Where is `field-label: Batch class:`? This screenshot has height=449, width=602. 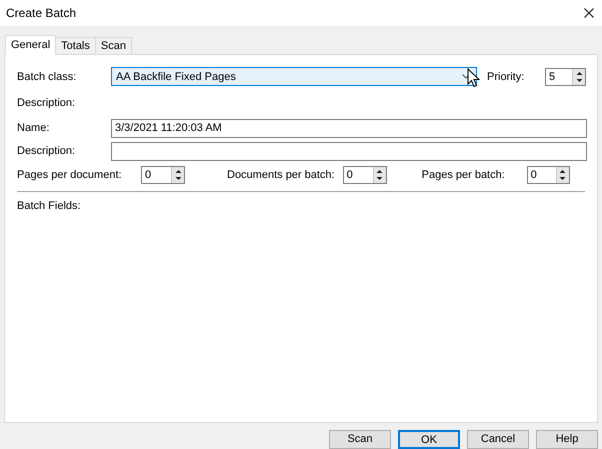 field-label: Batch class: is located at coordinates (47, 77).